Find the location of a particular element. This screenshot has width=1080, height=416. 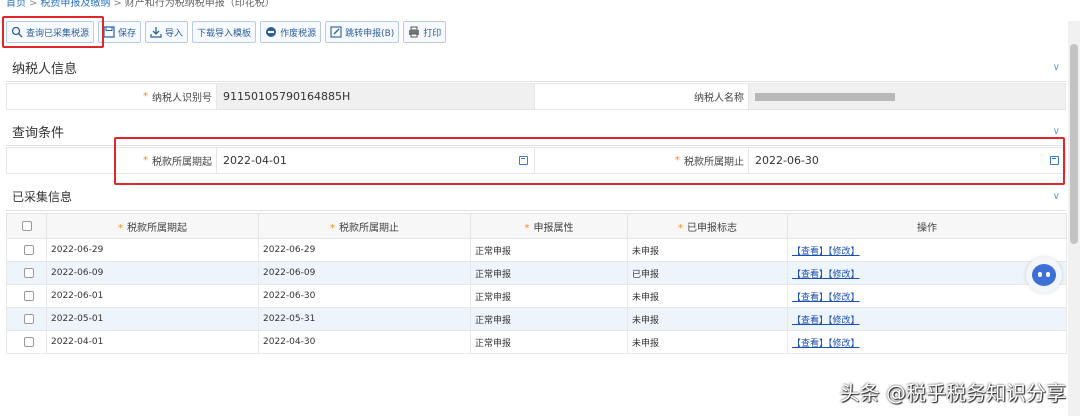

table-row: 2022-06-01 2022-06-30 正常申报 未申报 【查看】【修改】 is located at coordinates (536, 296).